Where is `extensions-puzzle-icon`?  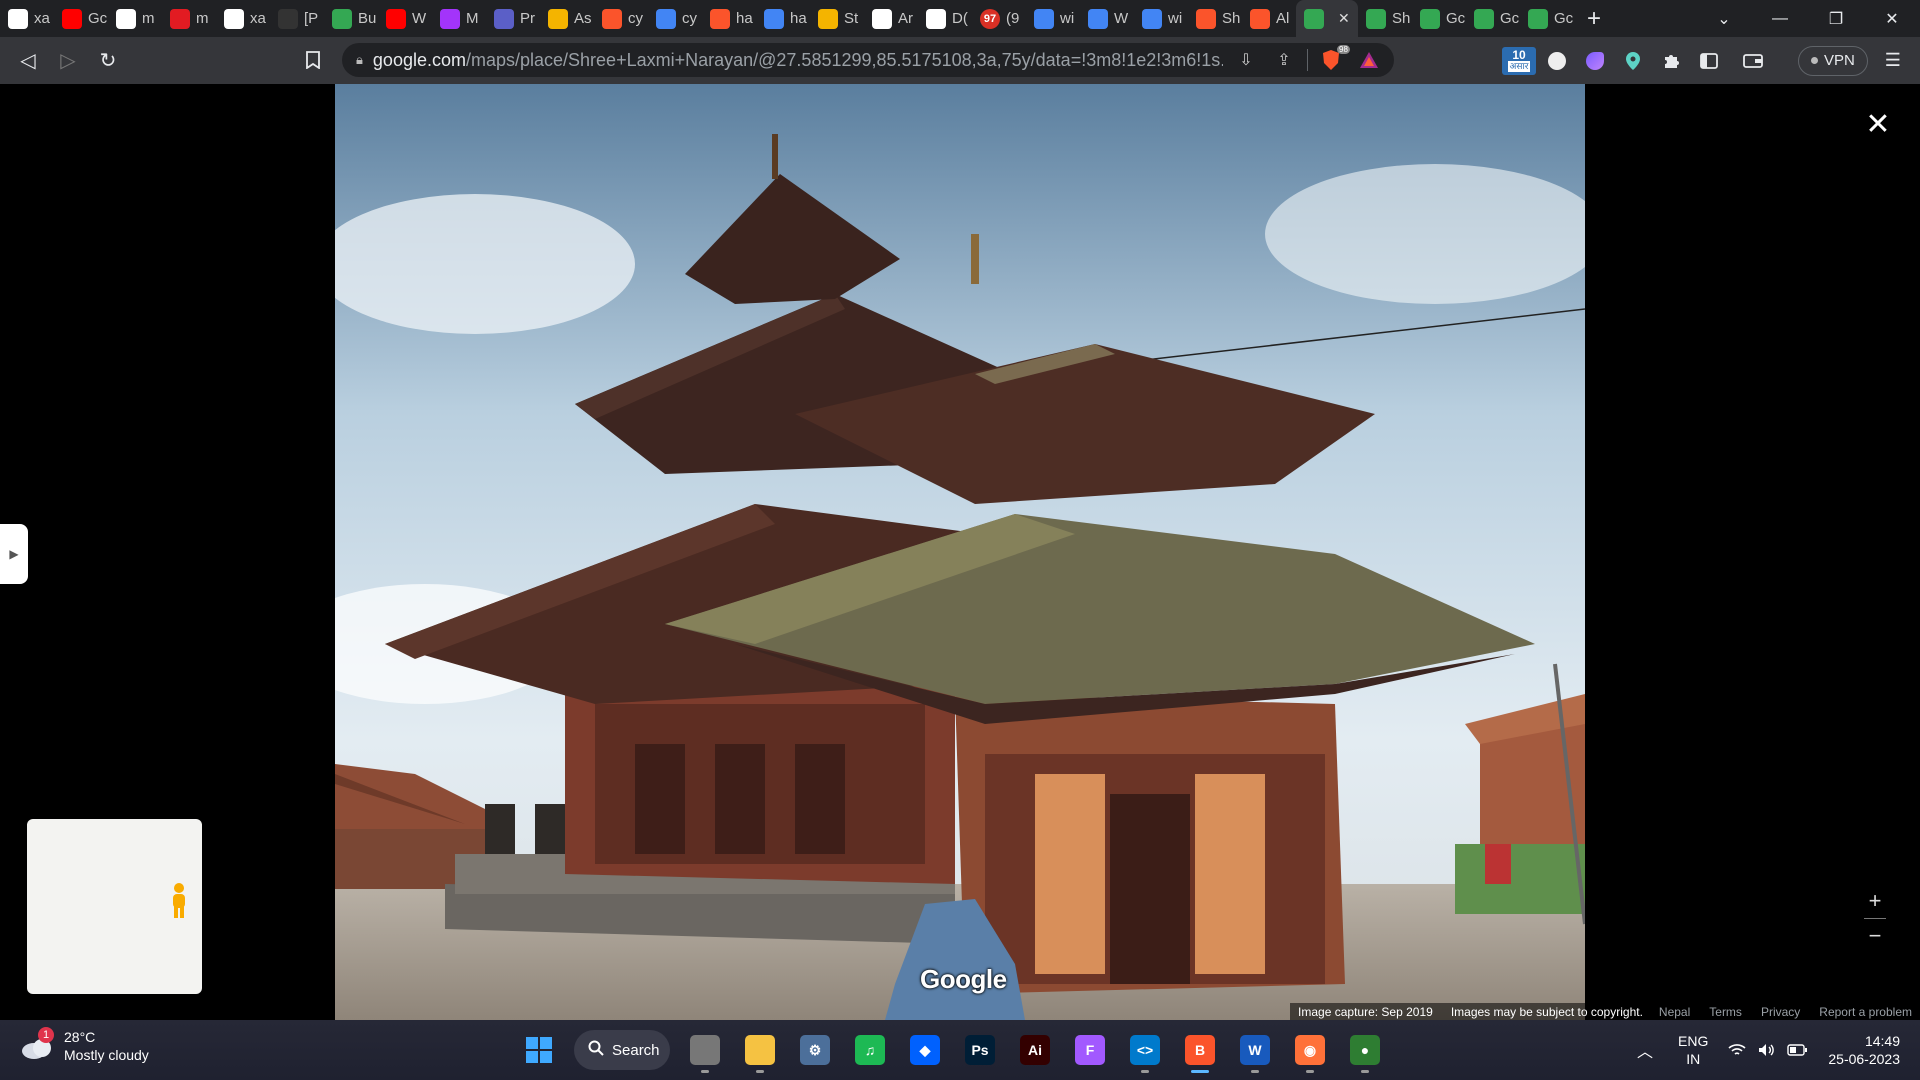
extensions-puzzle-icon is located at coordinates (1671, 61).